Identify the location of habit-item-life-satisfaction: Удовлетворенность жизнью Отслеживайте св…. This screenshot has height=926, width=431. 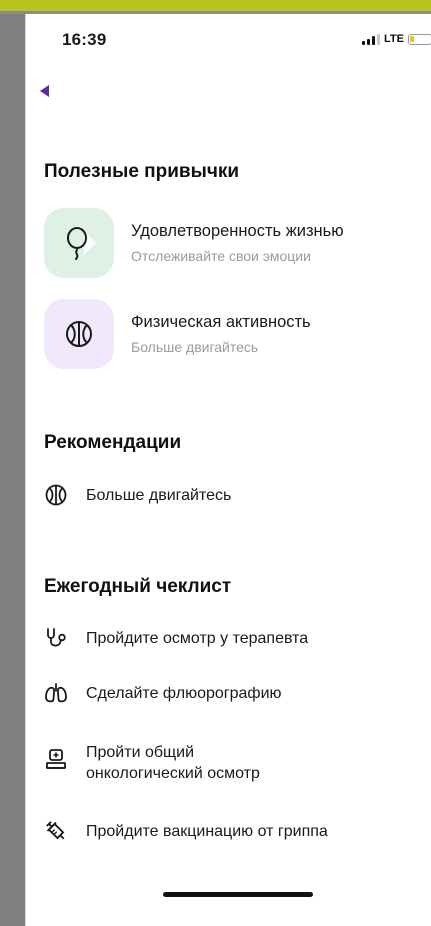
(234, 243).